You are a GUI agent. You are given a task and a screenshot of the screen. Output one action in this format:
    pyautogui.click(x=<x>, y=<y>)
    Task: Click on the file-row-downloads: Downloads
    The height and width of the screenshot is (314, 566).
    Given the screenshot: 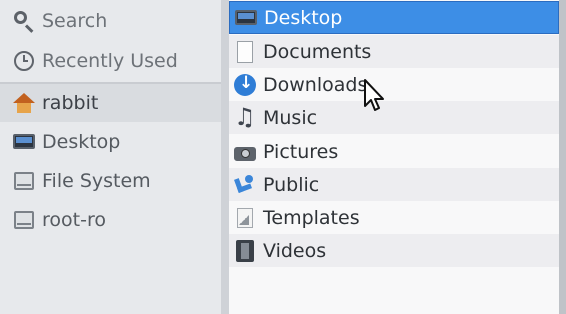 What is the action you would take?
    pyautogui.click(x=394, y=84)
    